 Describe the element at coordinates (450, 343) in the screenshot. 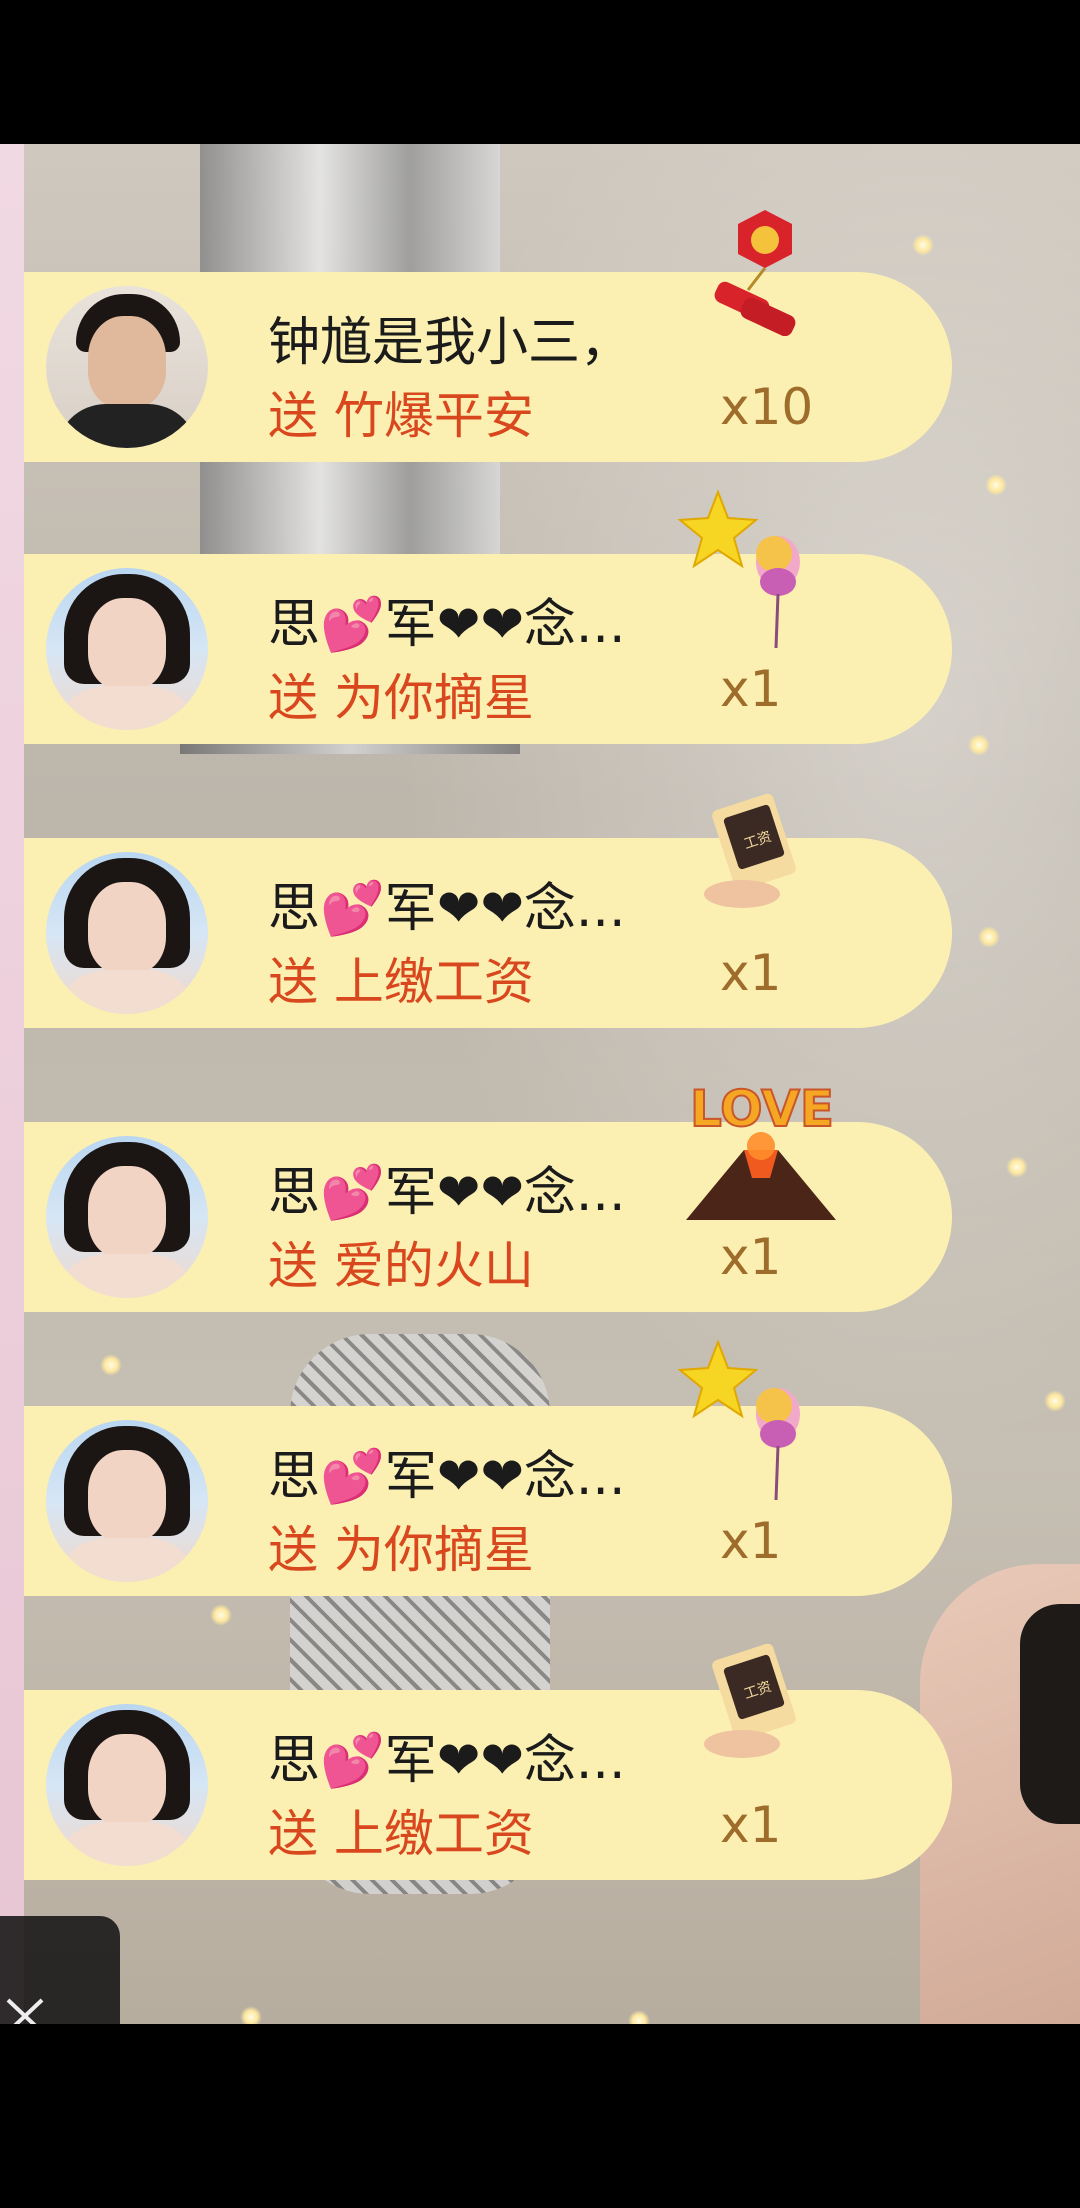

I see `sender-username: 钟馗是我小三，` at that location.